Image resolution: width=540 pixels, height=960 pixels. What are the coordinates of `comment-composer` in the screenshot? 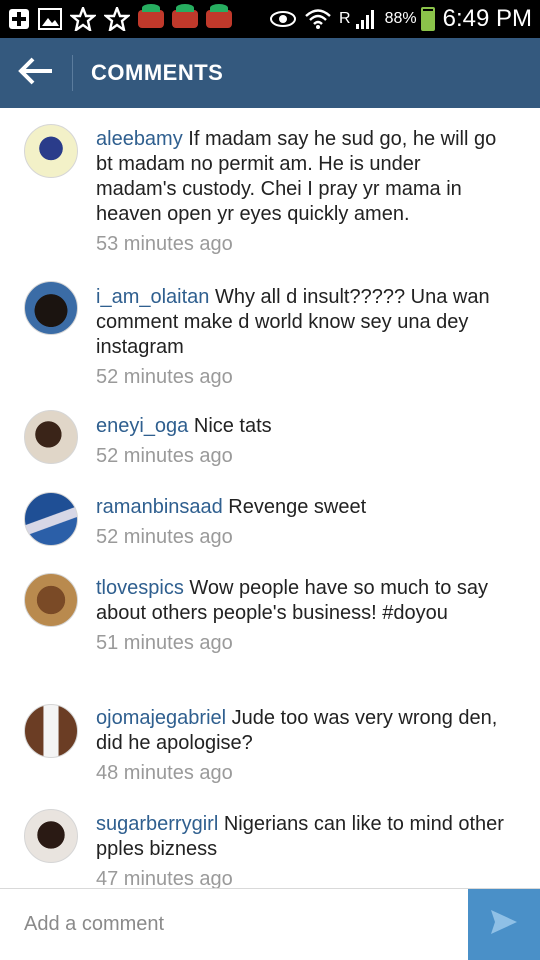 It's located at (270, 924).